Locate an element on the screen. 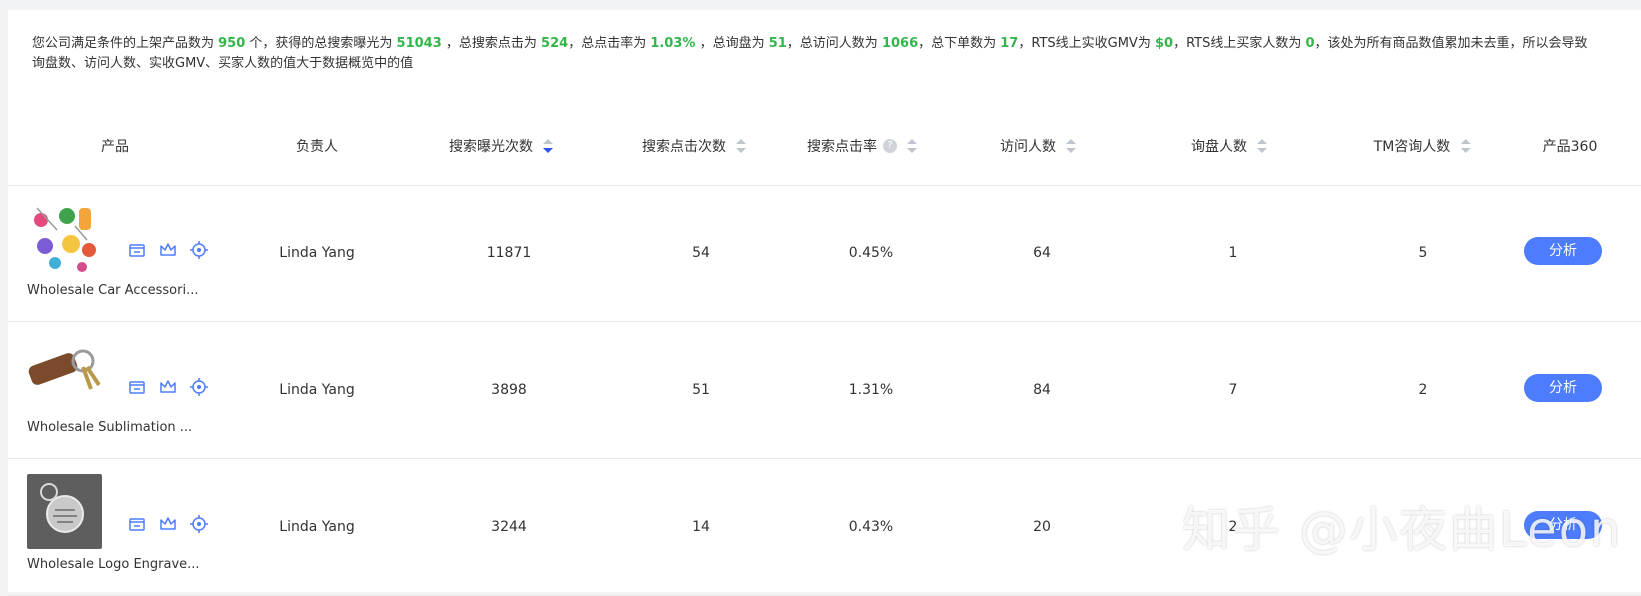 The width and height of the screenshot is (1641, 596). summary-inquiries: 51 is located at coordinates (777, 43).